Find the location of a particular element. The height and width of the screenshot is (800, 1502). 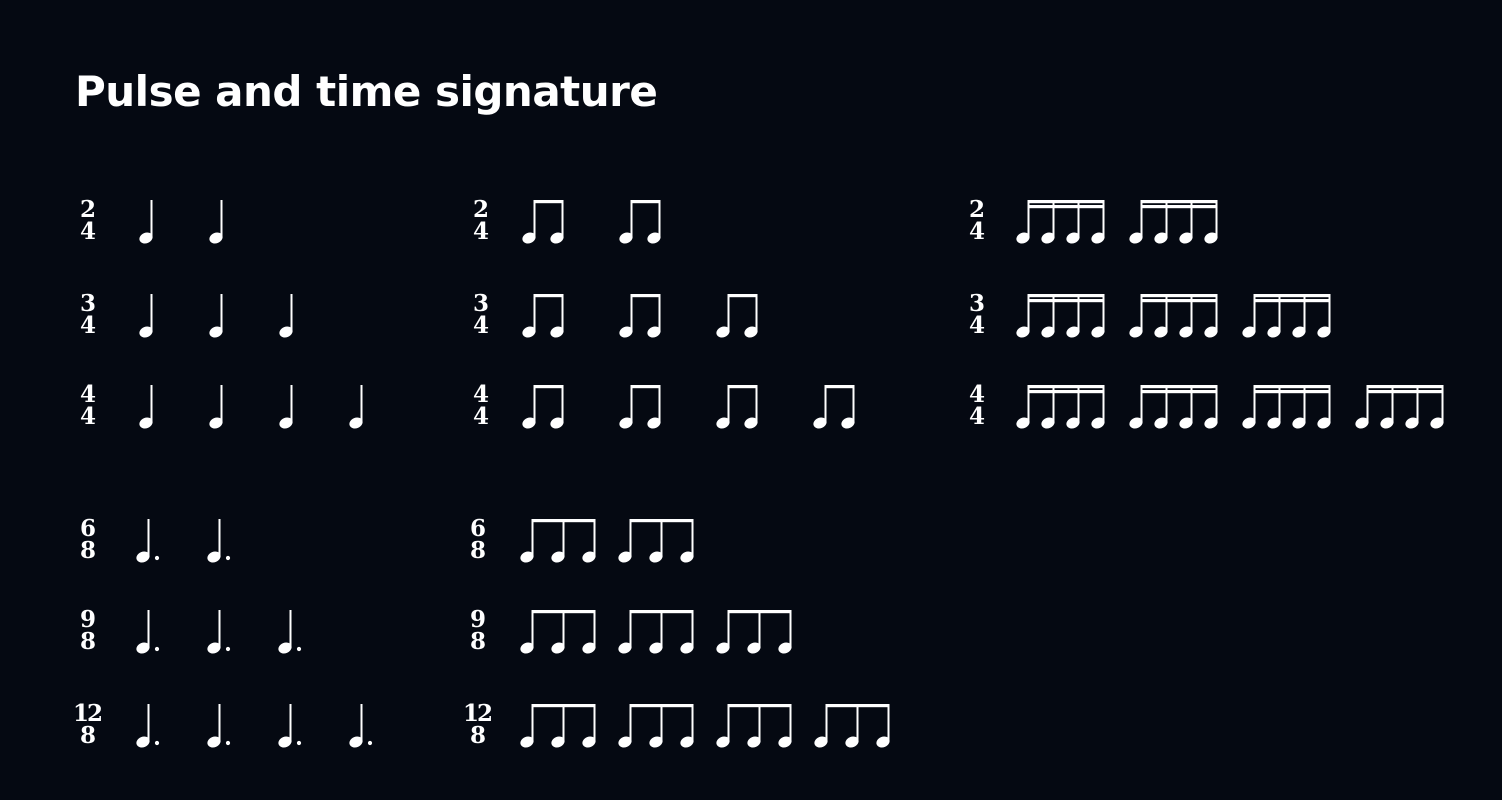

rhythm-pulse: 98 is located at coordinates (191, 630).